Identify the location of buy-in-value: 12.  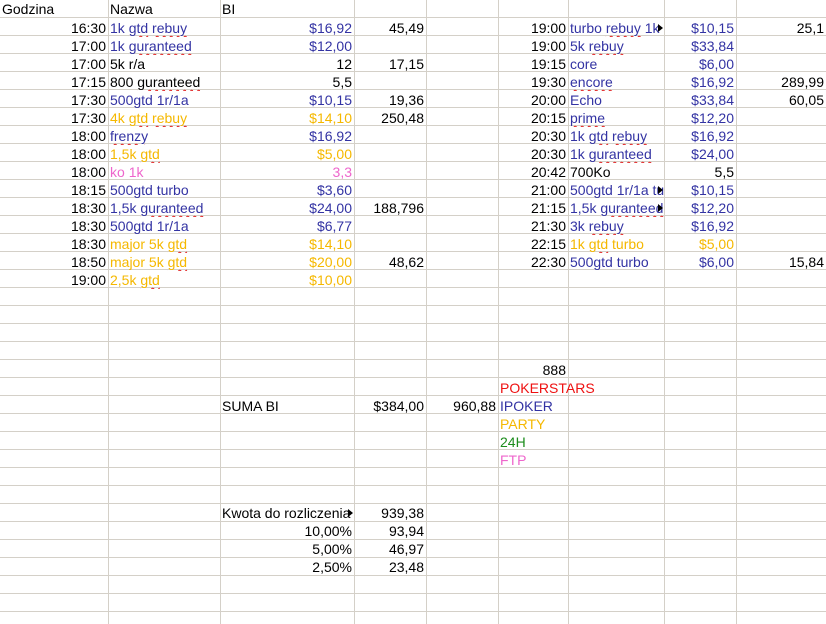
(287, 64).